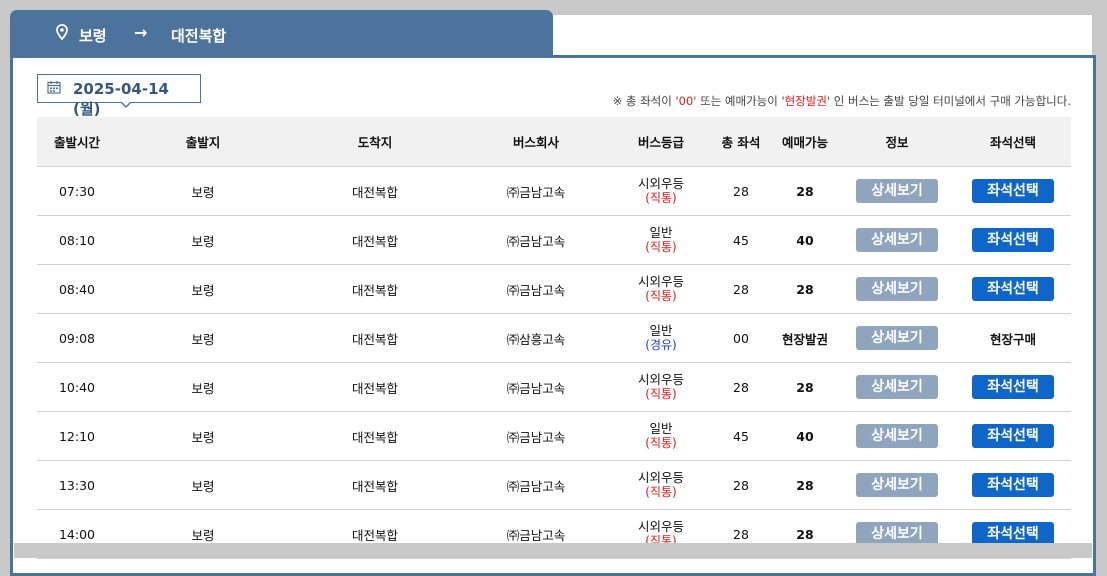  Describe the element at coordinates (805, 101) in the screenshot. I see `notice-highlight-onsite: 현장발권` at that location.